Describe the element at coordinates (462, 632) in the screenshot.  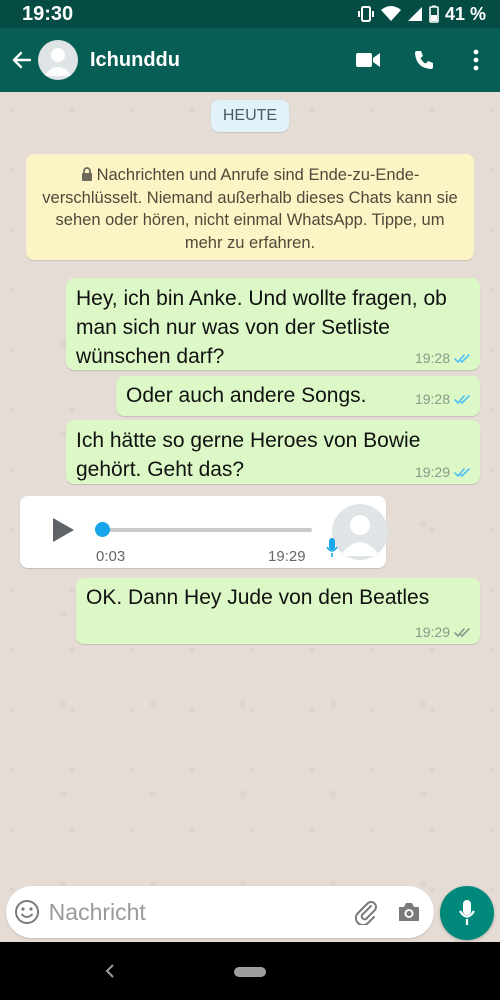
I see `delivered-ticks-icon` at that location.